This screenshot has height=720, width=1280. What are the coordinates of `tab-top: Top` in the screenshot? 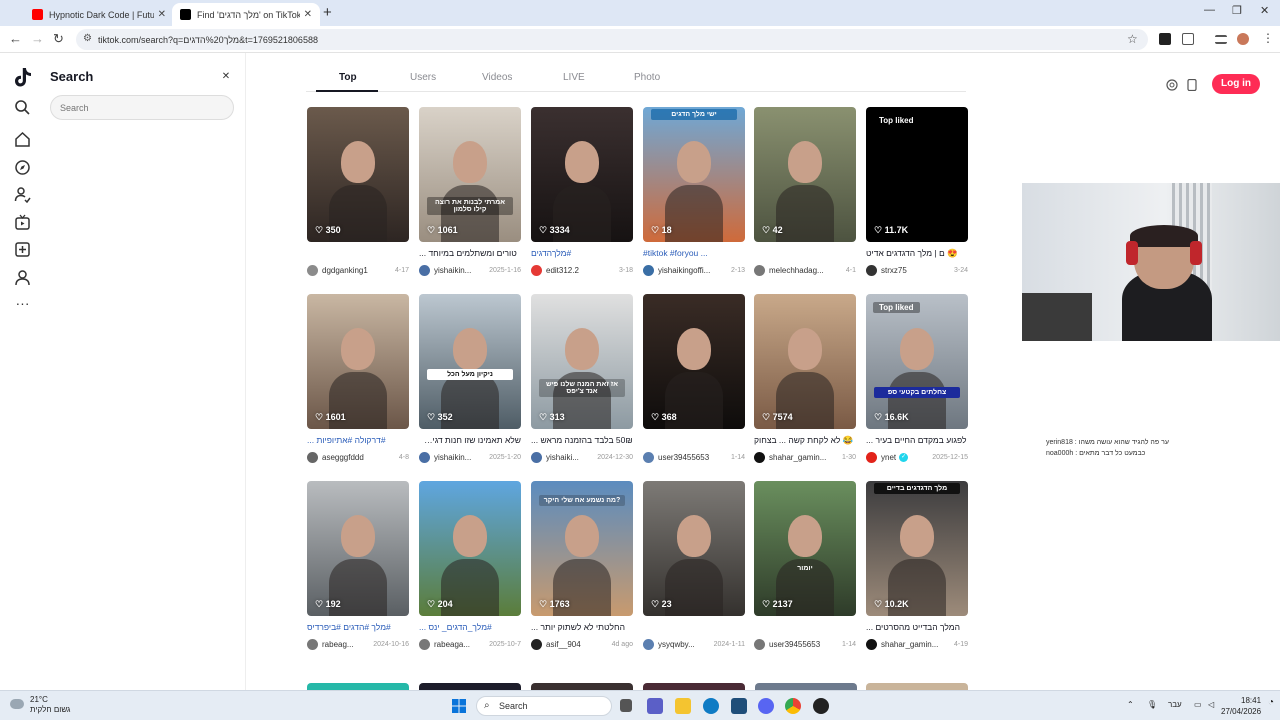 It's located at (348, 77).